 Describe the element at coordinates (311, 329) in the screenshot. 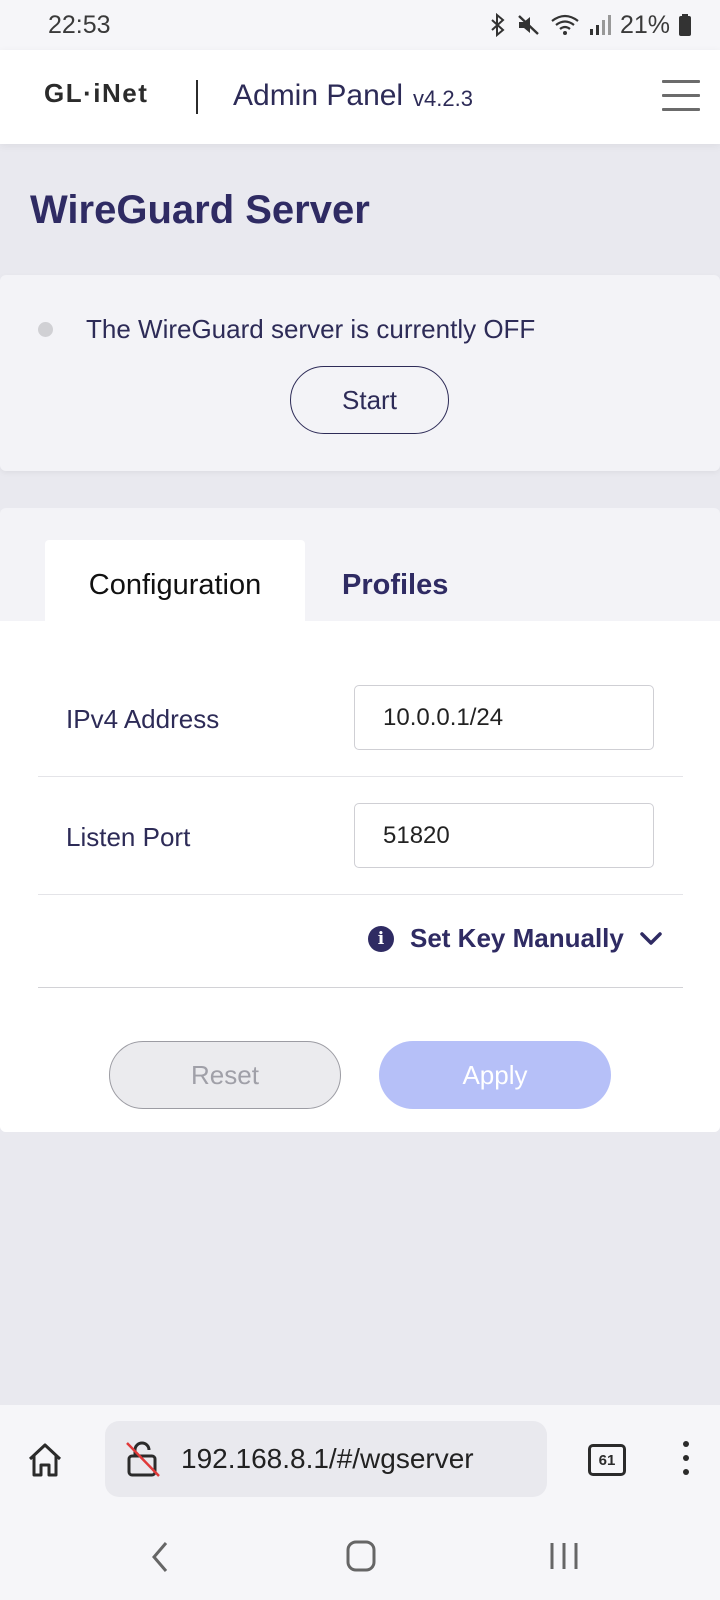

I see `server-status-text: The WireGuard server is currently OFF` at that location.